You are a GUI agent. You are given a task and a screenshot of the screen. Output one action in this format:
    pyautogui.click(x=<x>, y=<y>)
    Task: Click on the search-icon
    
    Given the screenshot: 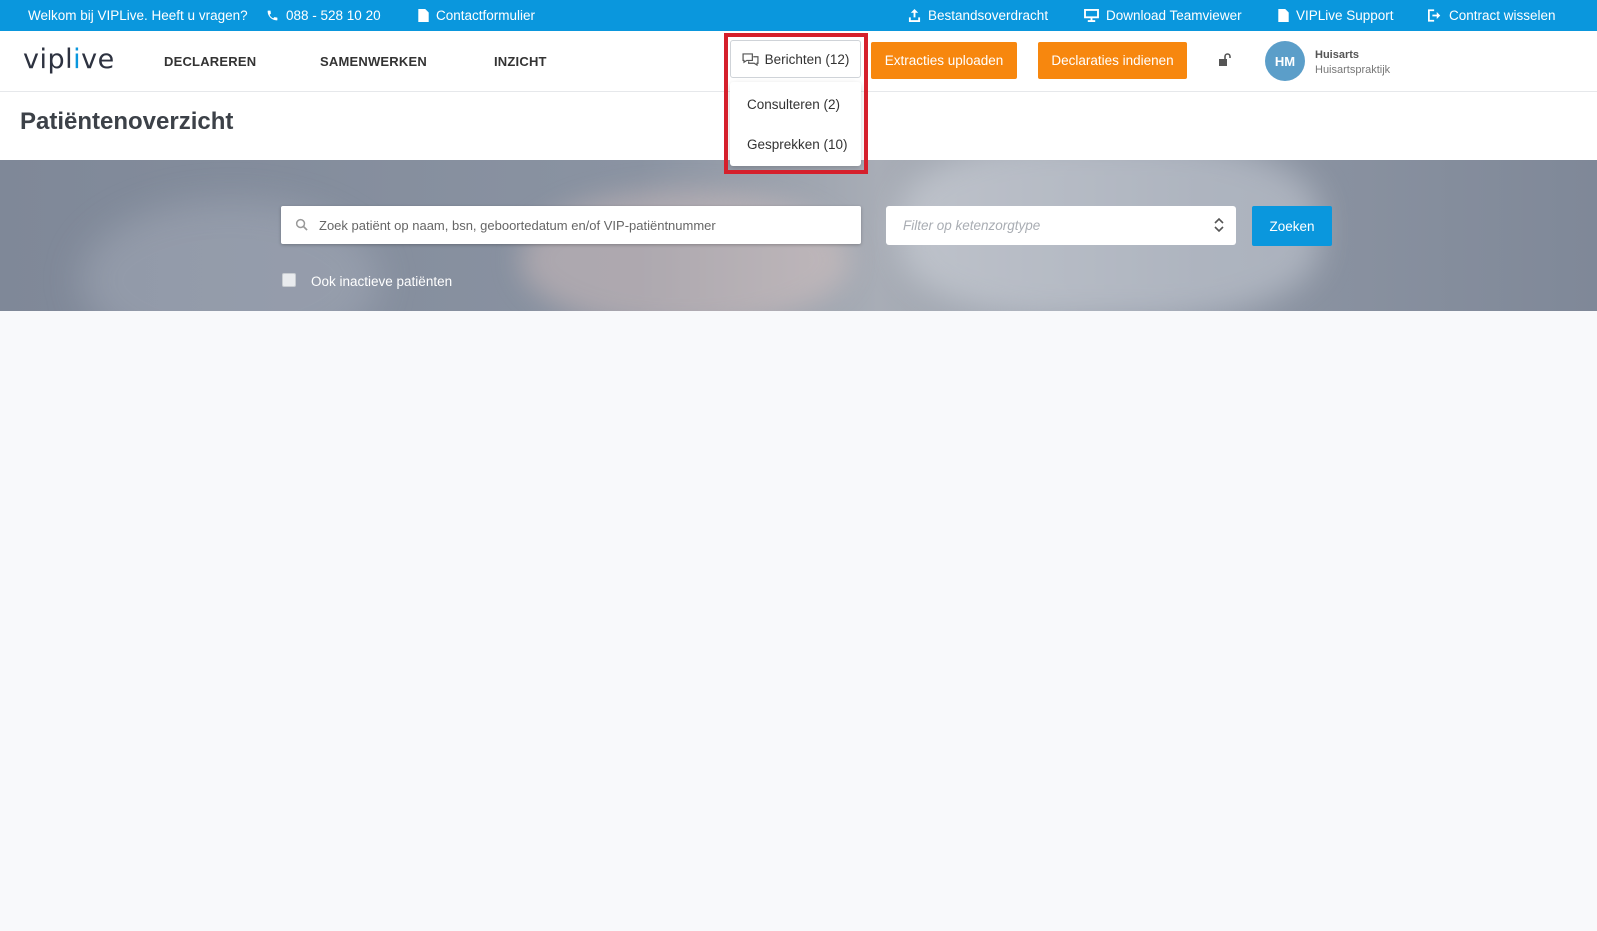 What is the action you would take?
    pyautogui.click(x=301, y=224)
    